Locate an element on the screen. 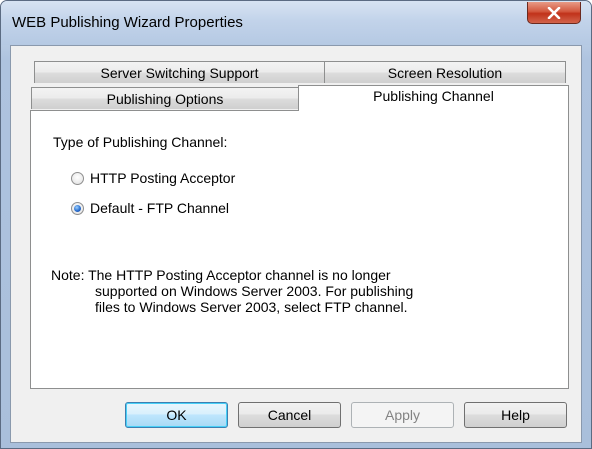 The height and width of the screenshot is (449, 592). tab-publishing-options: Publishing Options is located at coordinates (165, 98).